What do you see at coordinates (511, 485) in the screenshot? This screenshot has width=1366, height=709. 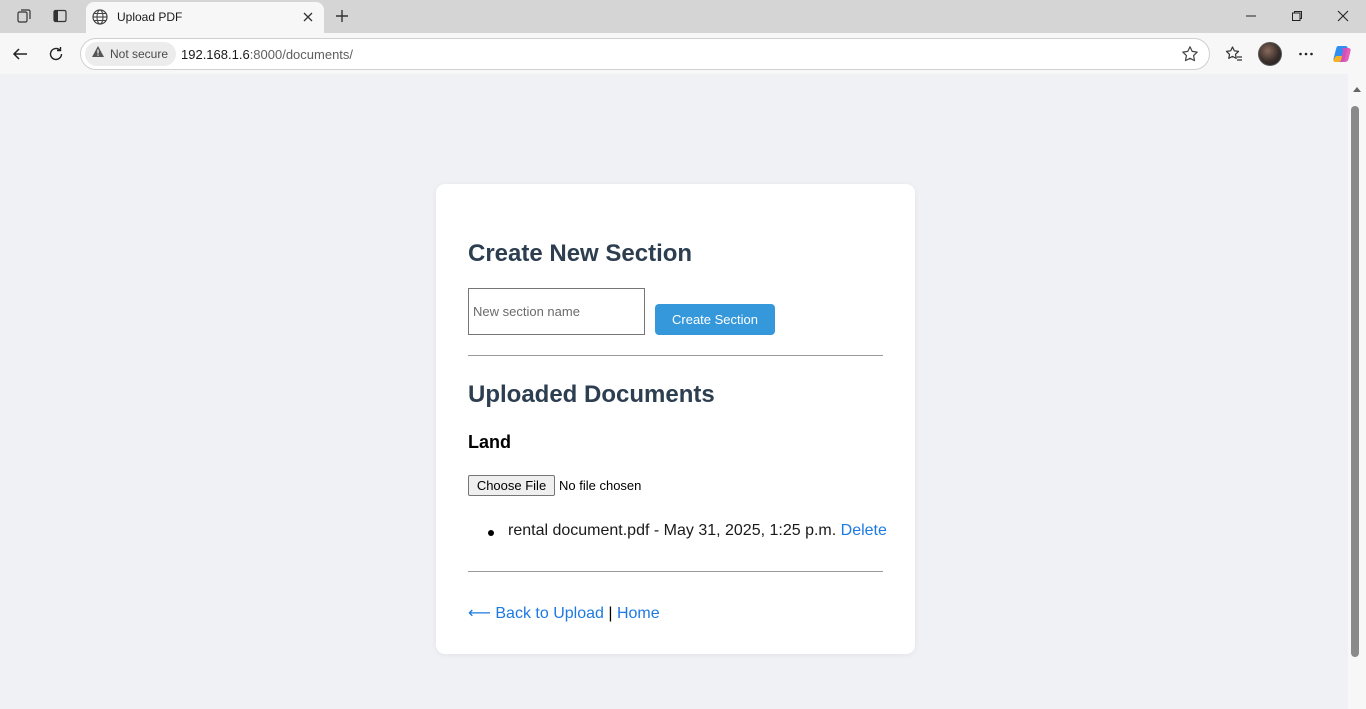 I see `choose-file-button: Choose File` at bounding box center [511, 485].